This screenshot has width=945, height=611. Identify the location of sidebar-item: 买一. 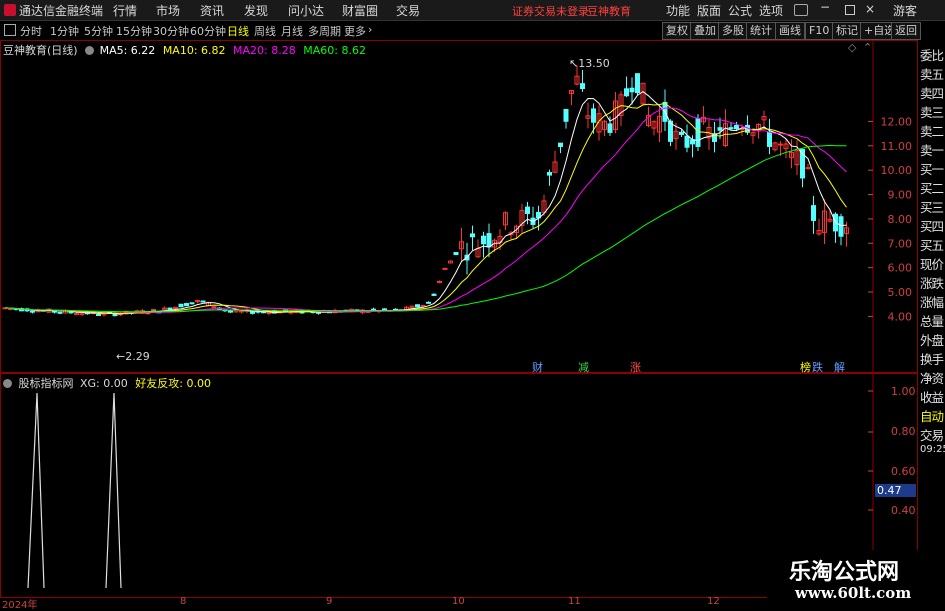
(932, 169).